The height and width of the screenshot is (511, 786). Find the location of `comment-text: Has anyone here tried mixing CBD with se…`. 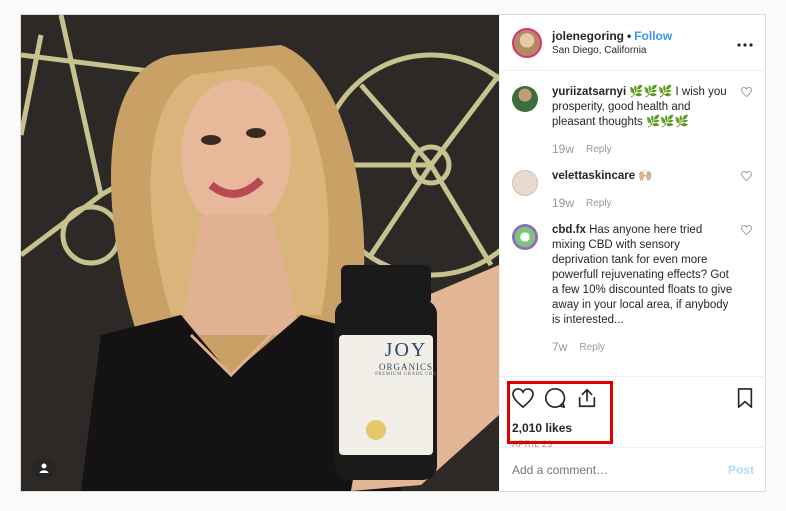

comment-text: Has anyone here tried mixing CBD with se… is located at coordinates (642, 275).